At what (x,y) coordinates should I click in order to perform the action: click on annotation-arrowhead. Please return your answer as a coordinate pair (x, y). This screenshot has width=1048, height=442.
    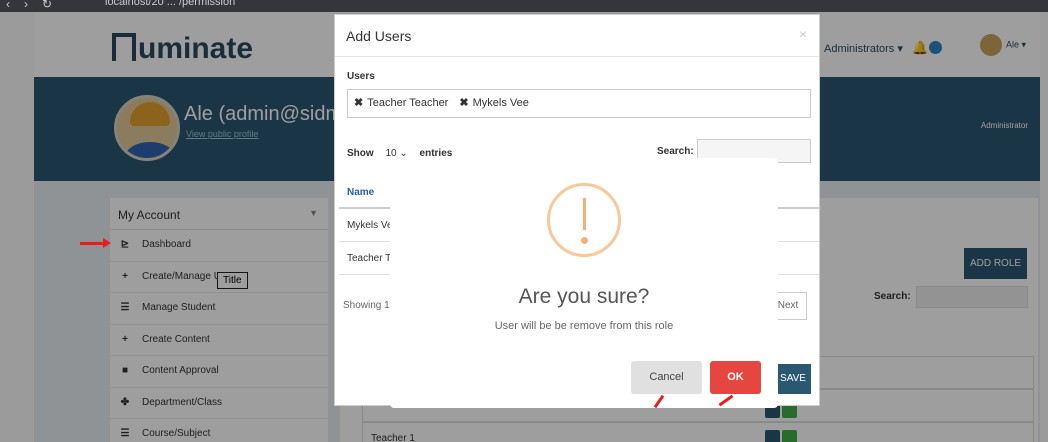
    Looking at the image, I should click on (107, 243).